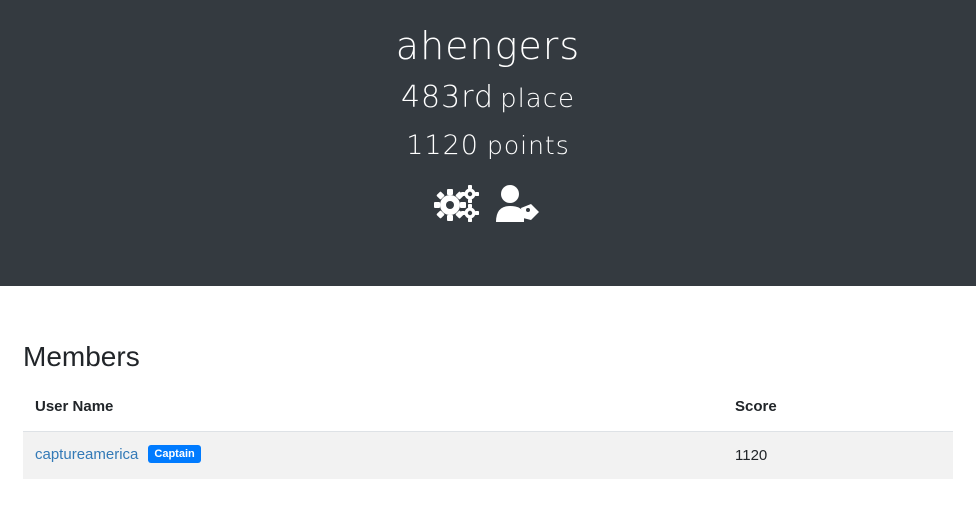 This screenshot has height=512, width=976. I want to click on team-name: ahengers, so click(488, 46).